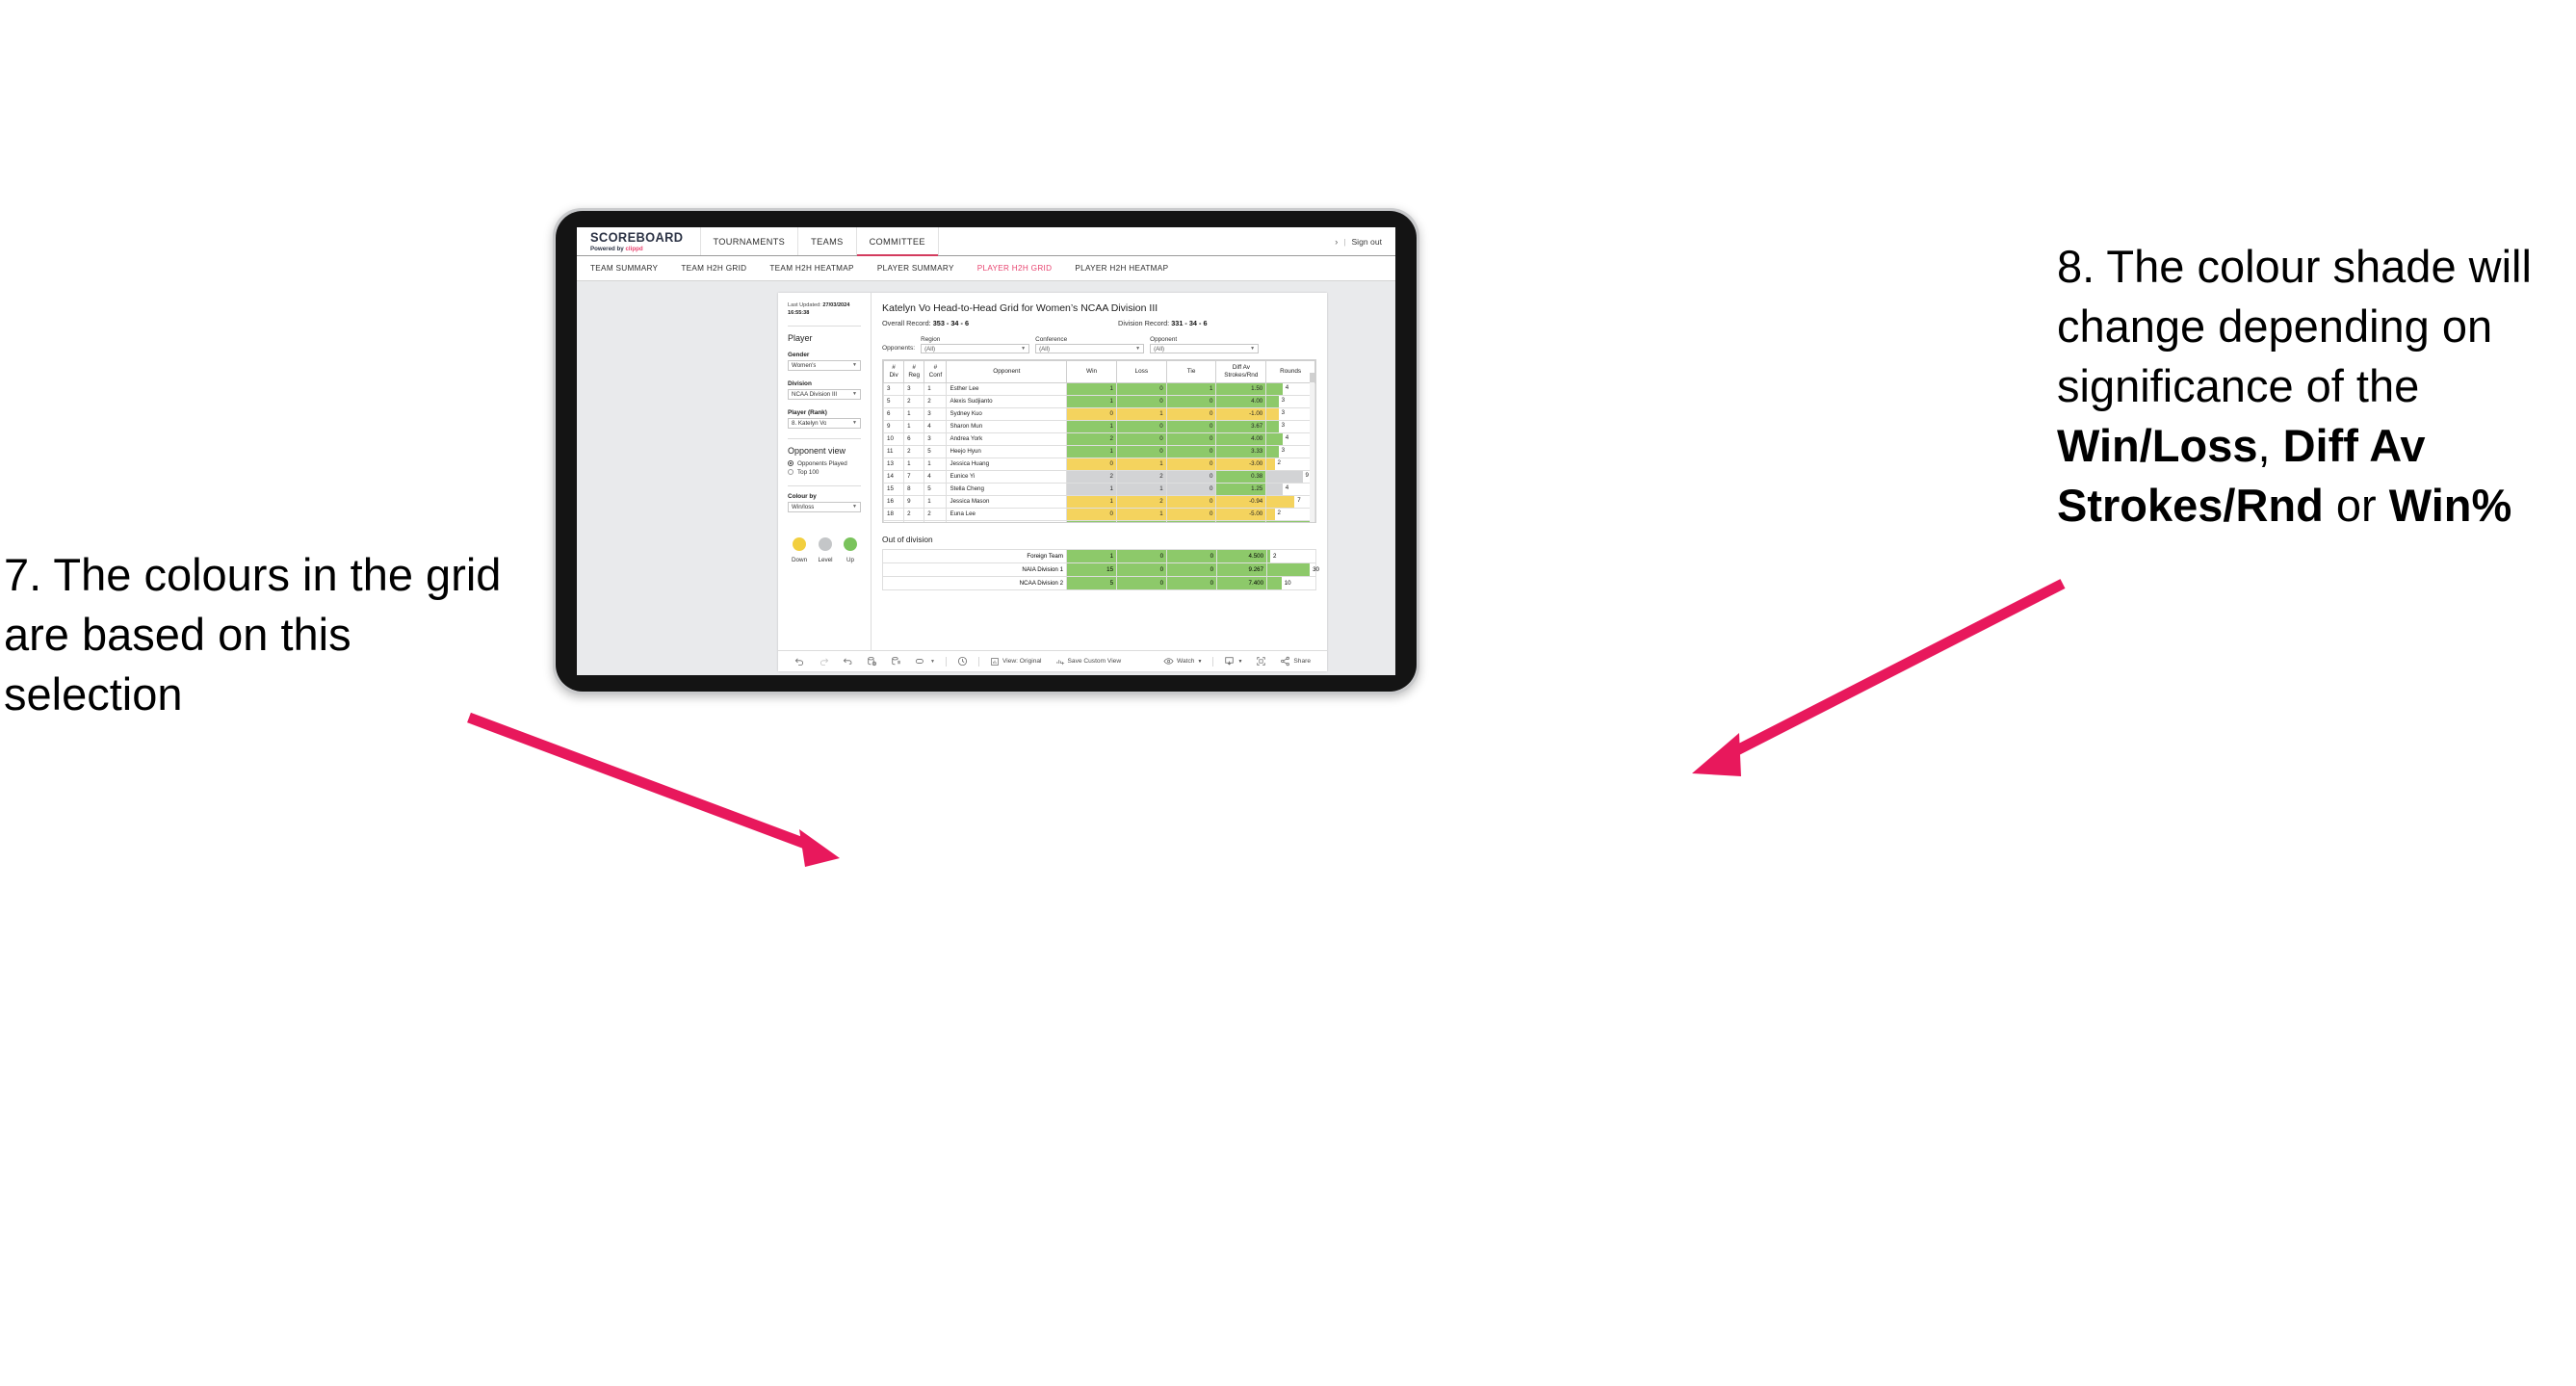  Describe the element at coordinates (1290, 501) in the screenshot. I see `cell-rounds: 7` at that location.